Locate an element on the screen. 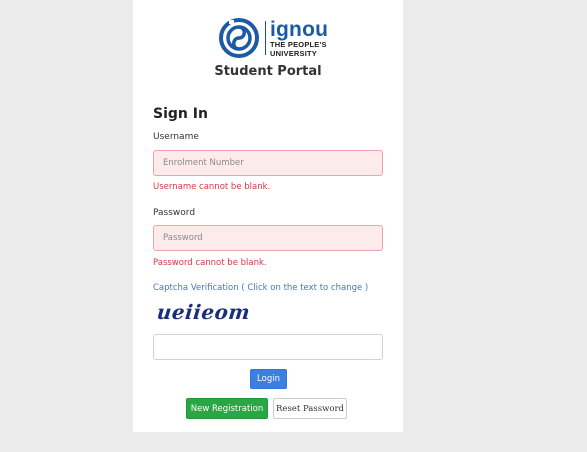 This screenshot has height=452, width=587. password-label: Password is located at coordinates (174, 213).